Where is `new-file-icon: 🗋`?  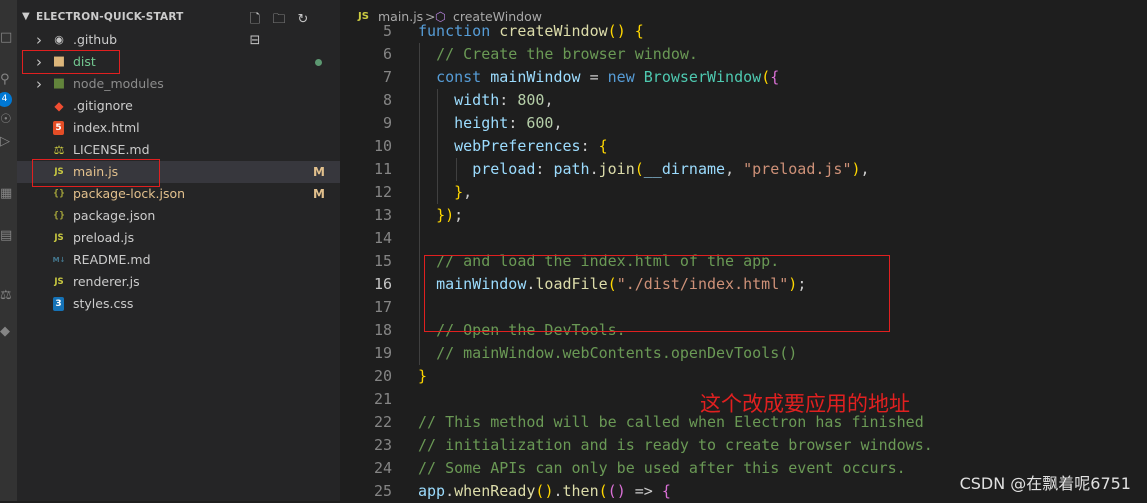
new-file-icon: 🗋 is located at coordinates (255, 20).